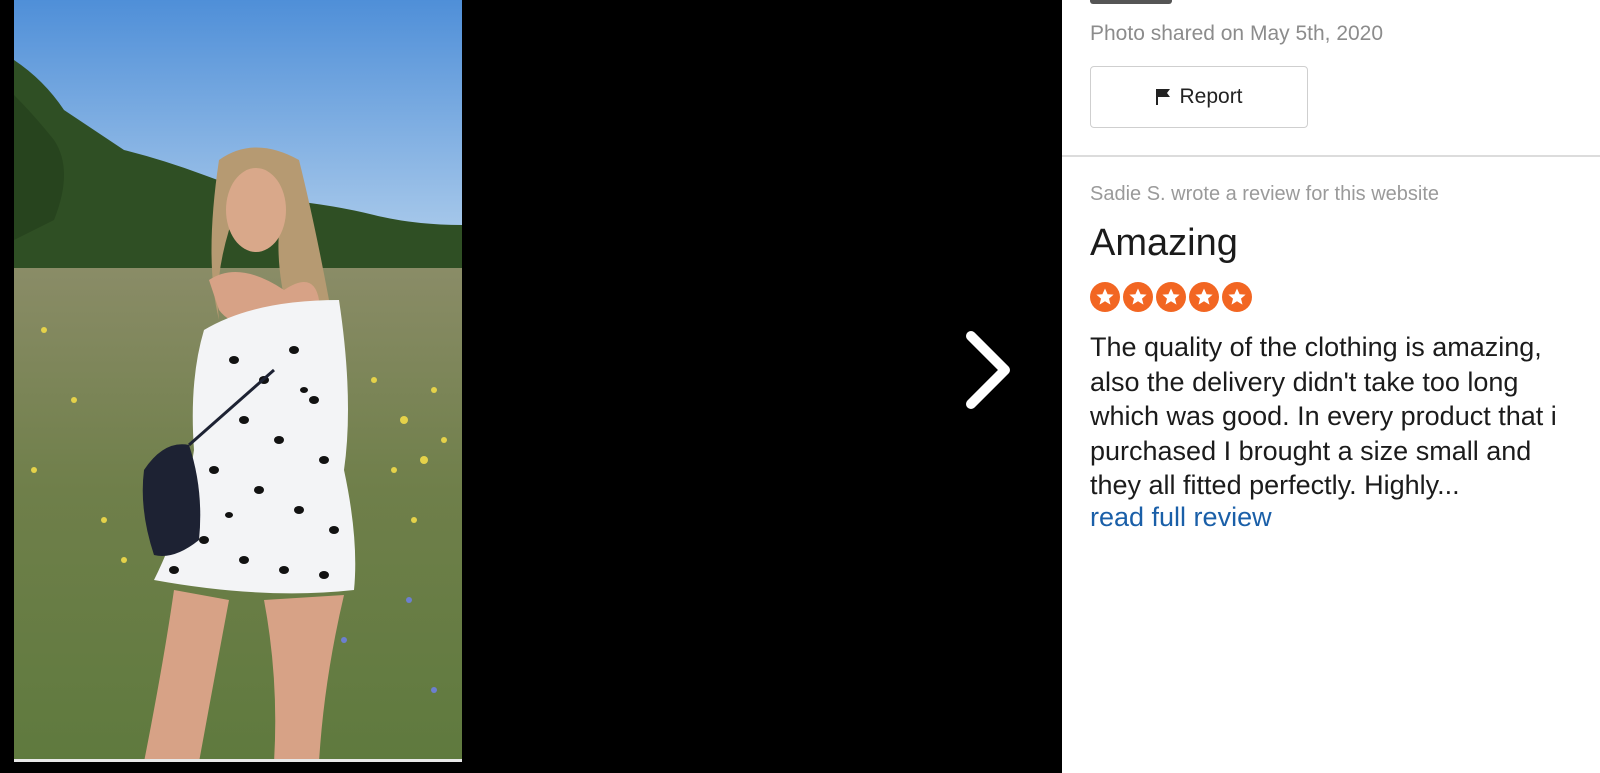 Image resolution: width=1600 pixels, height=773 pixels. What do you see at coordinates (1211, 96) in the screenshot?
I see `report-label: Report` at bounding box center [1211, 96].